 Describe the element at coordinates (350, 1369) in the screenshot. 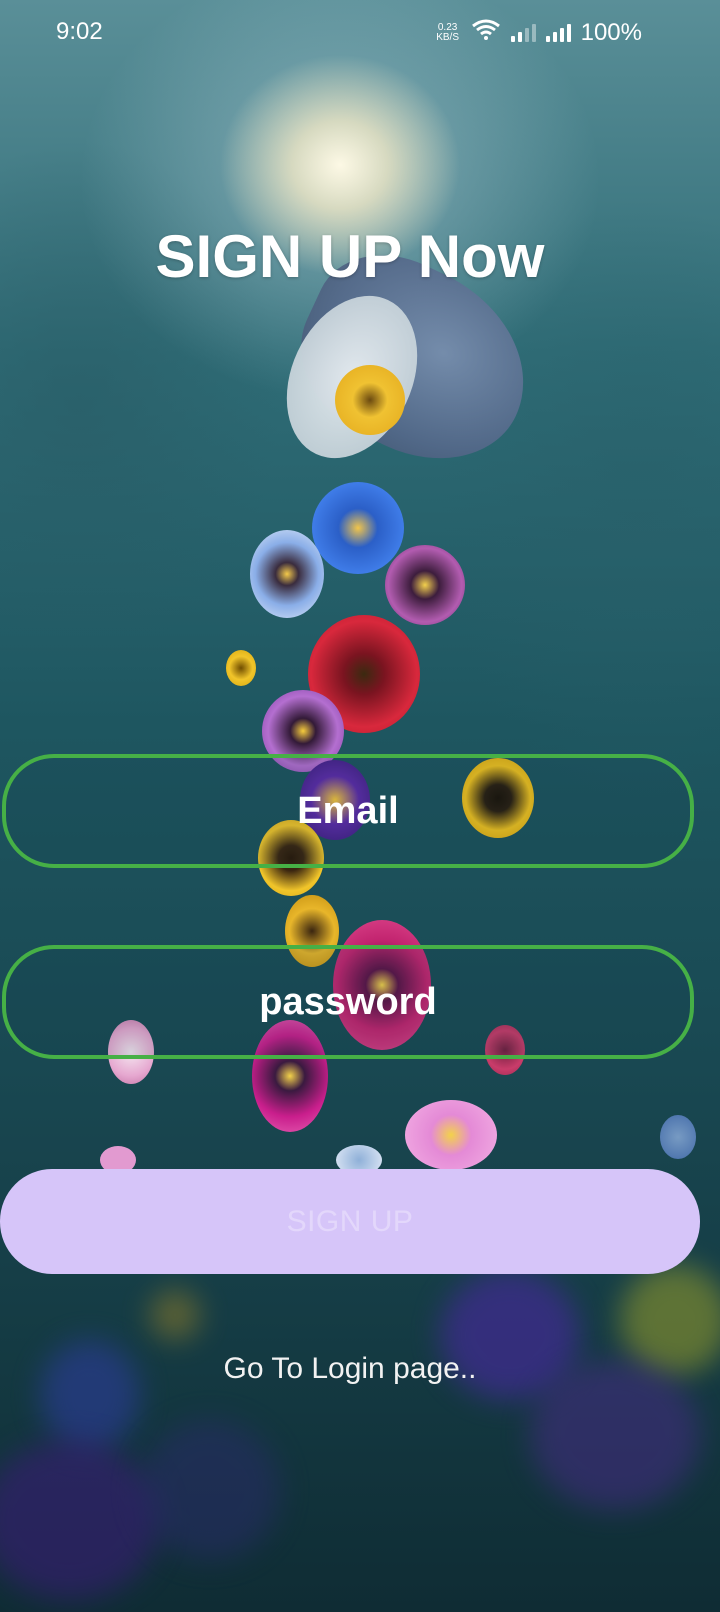

I see `go-to-login-link: Go To Login page..` at that location.